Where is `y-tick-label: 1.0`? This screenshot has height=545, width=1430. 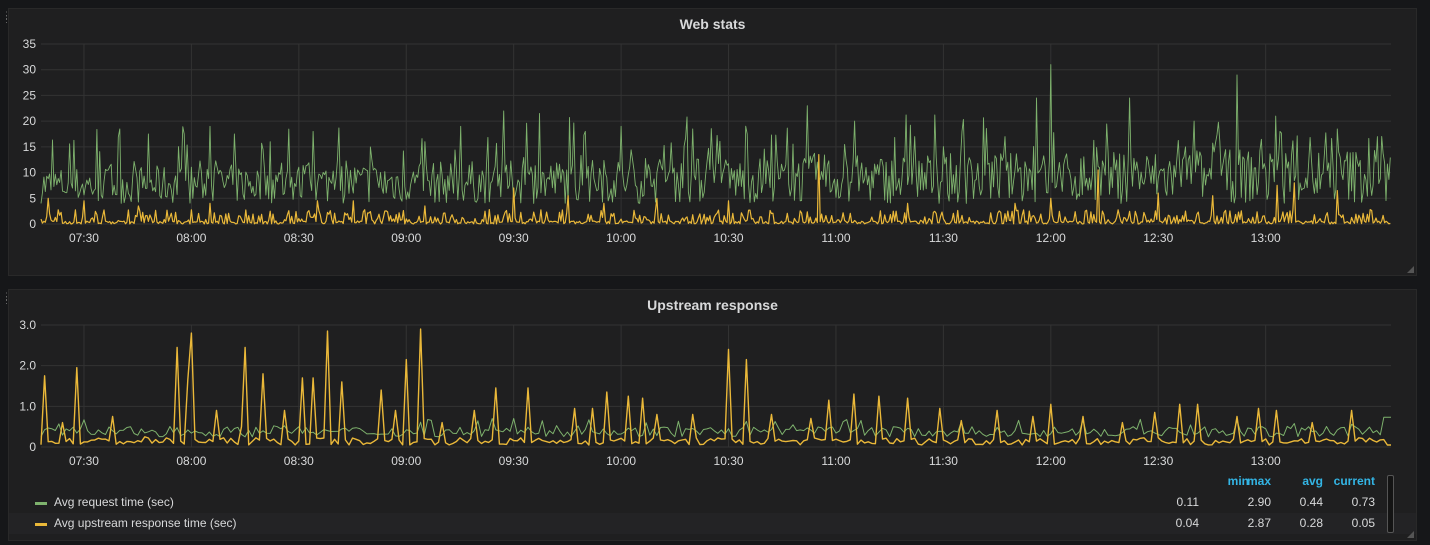
y-tick-label: 1.0 is located at coordinates (27, 406).